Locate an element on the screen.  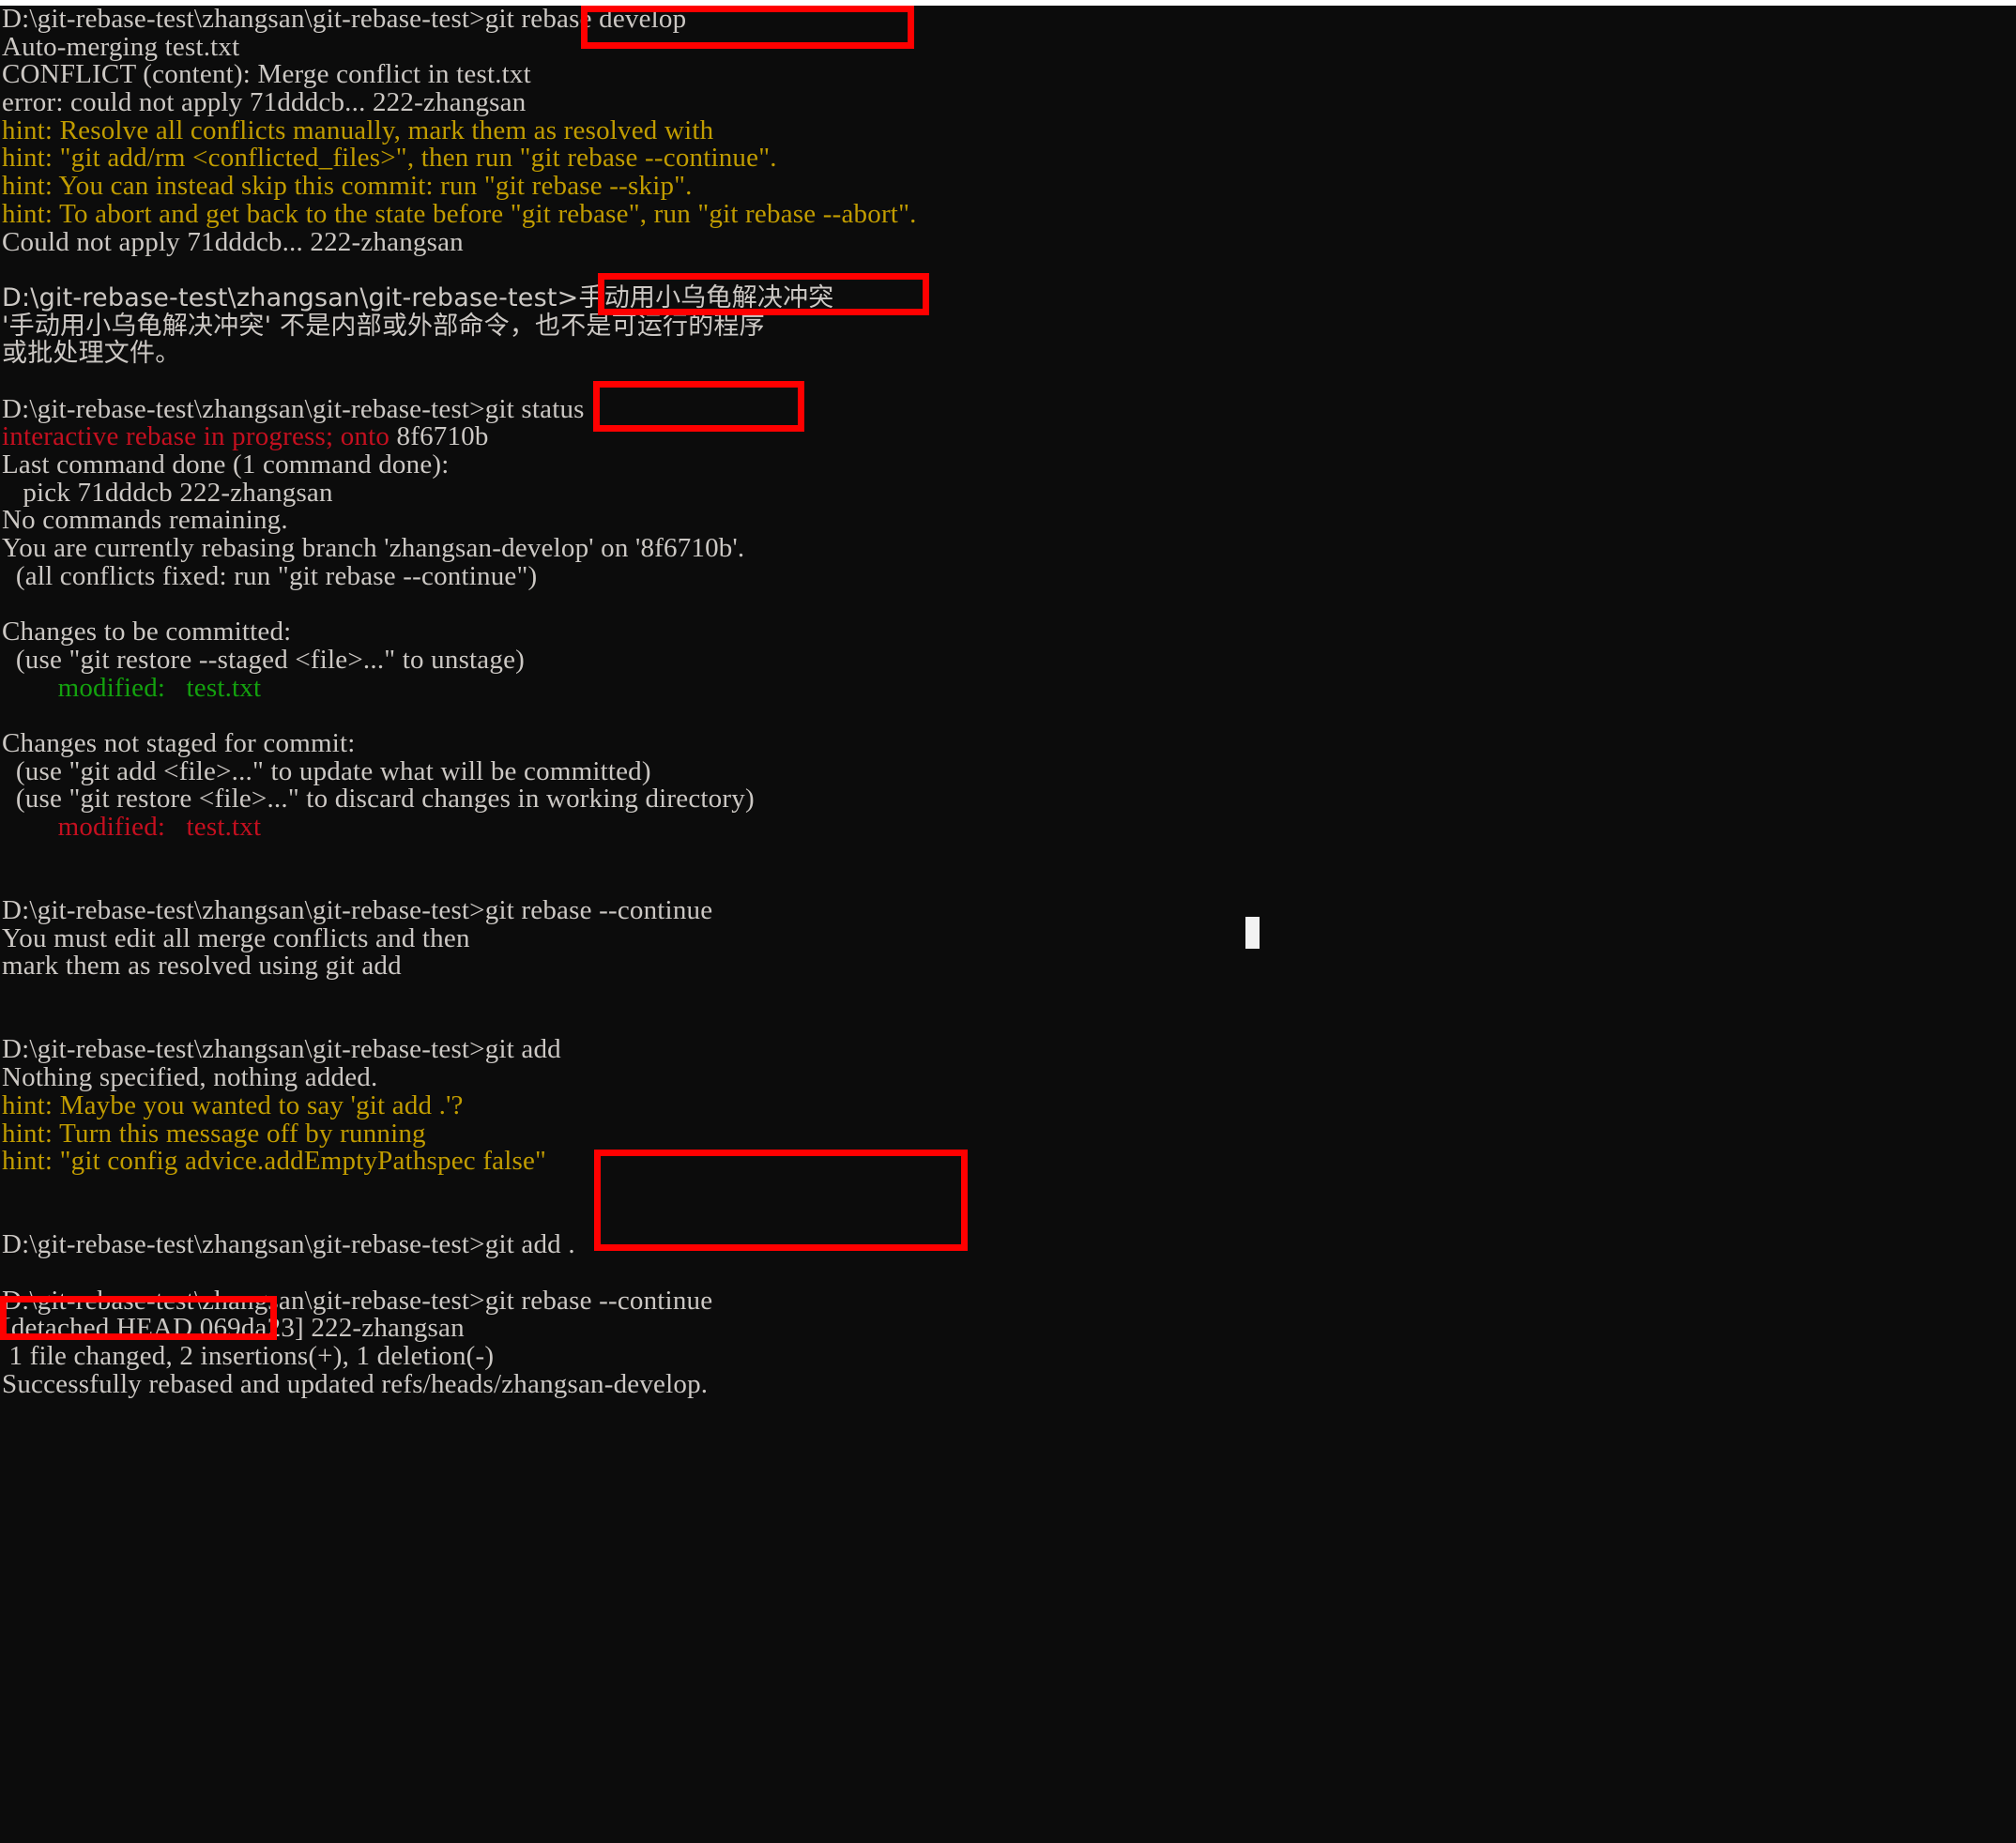
terminal-line-text: hint: Turn this message off by running is located at coordinates (214, 1134).